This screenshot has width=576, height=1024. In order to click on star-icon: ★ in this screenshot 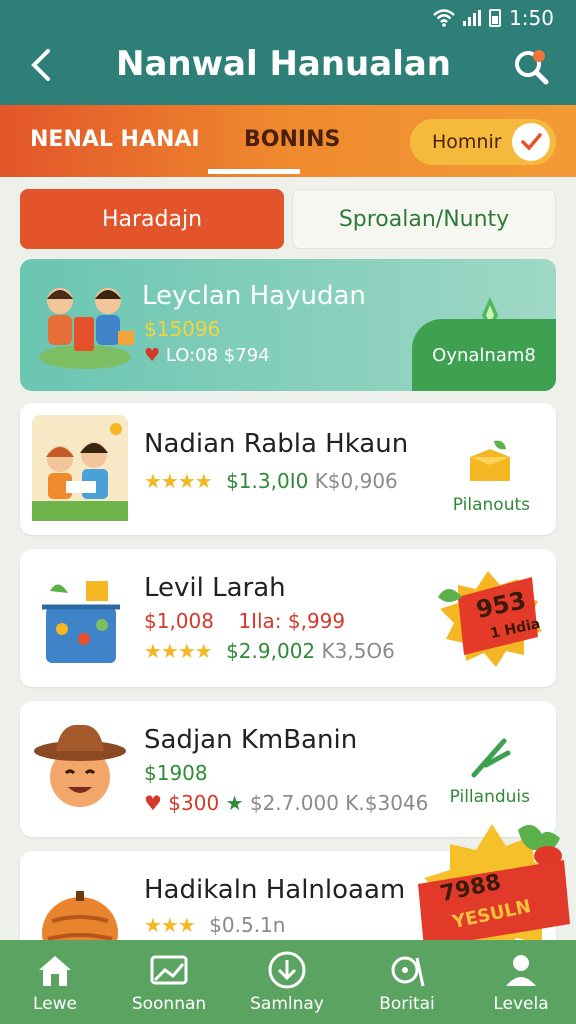, I will do `click(234, 803)`.